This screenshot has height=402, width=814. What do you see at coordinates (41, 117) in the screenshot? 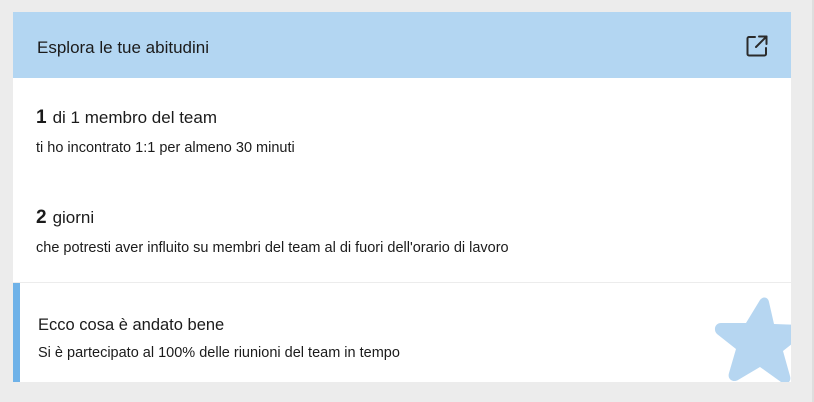
I see `stat-number: 1` at bounding box center [41, 117].